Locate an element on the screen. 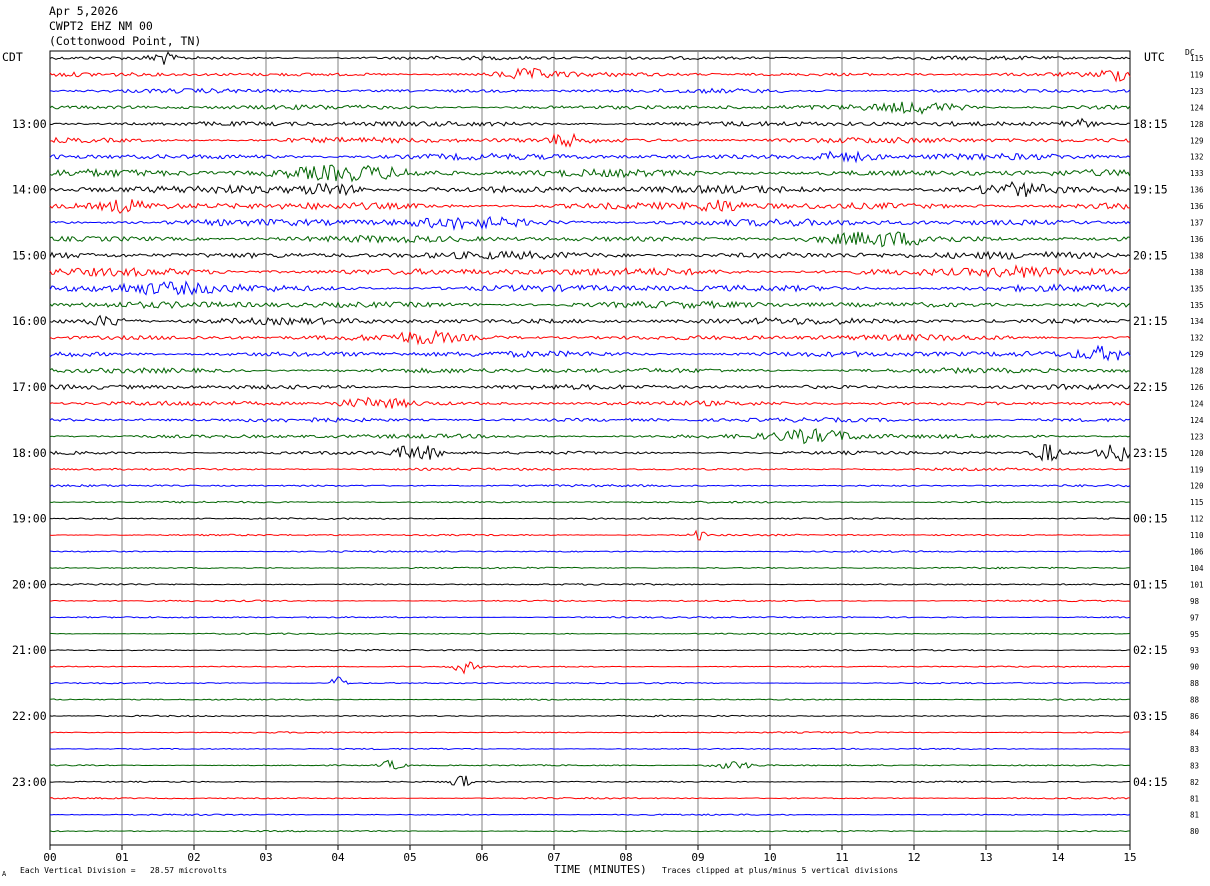 The height and width of the screenshot is (886, 1210). dc-value: 84 is located at coordinates (1195, 732).